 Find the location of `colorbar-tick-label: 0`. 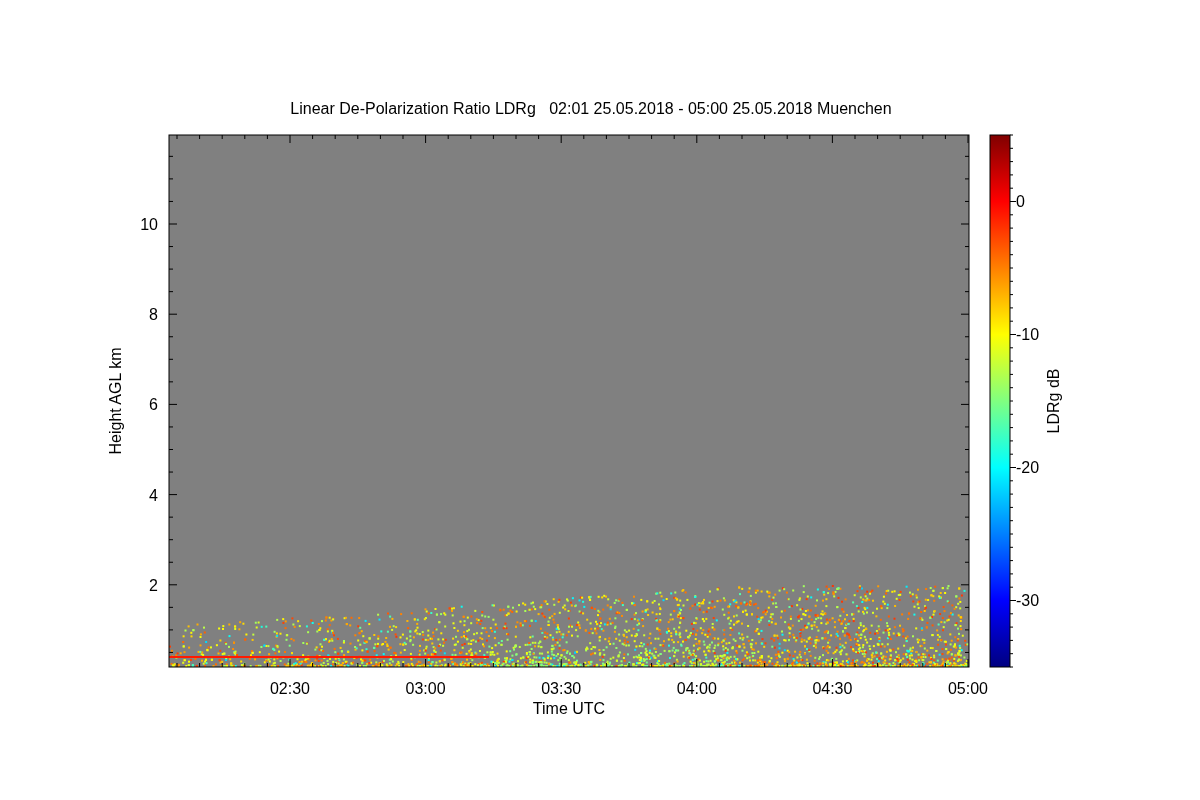

colorbar-tick-label: 0 is located at coordinates (1020, 201).